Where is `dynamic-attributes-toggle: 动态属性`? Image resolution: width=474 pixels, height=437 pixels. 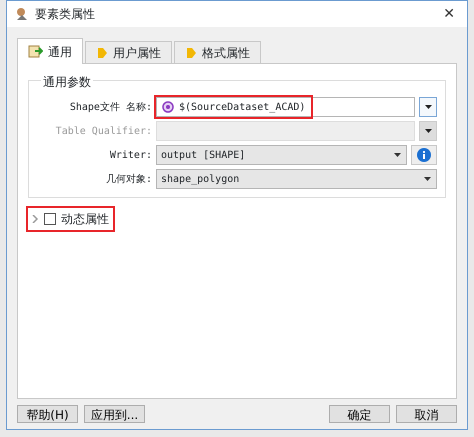
dynamic-attributes-toggle: 动态属性 is located at coordinates (70, 219).